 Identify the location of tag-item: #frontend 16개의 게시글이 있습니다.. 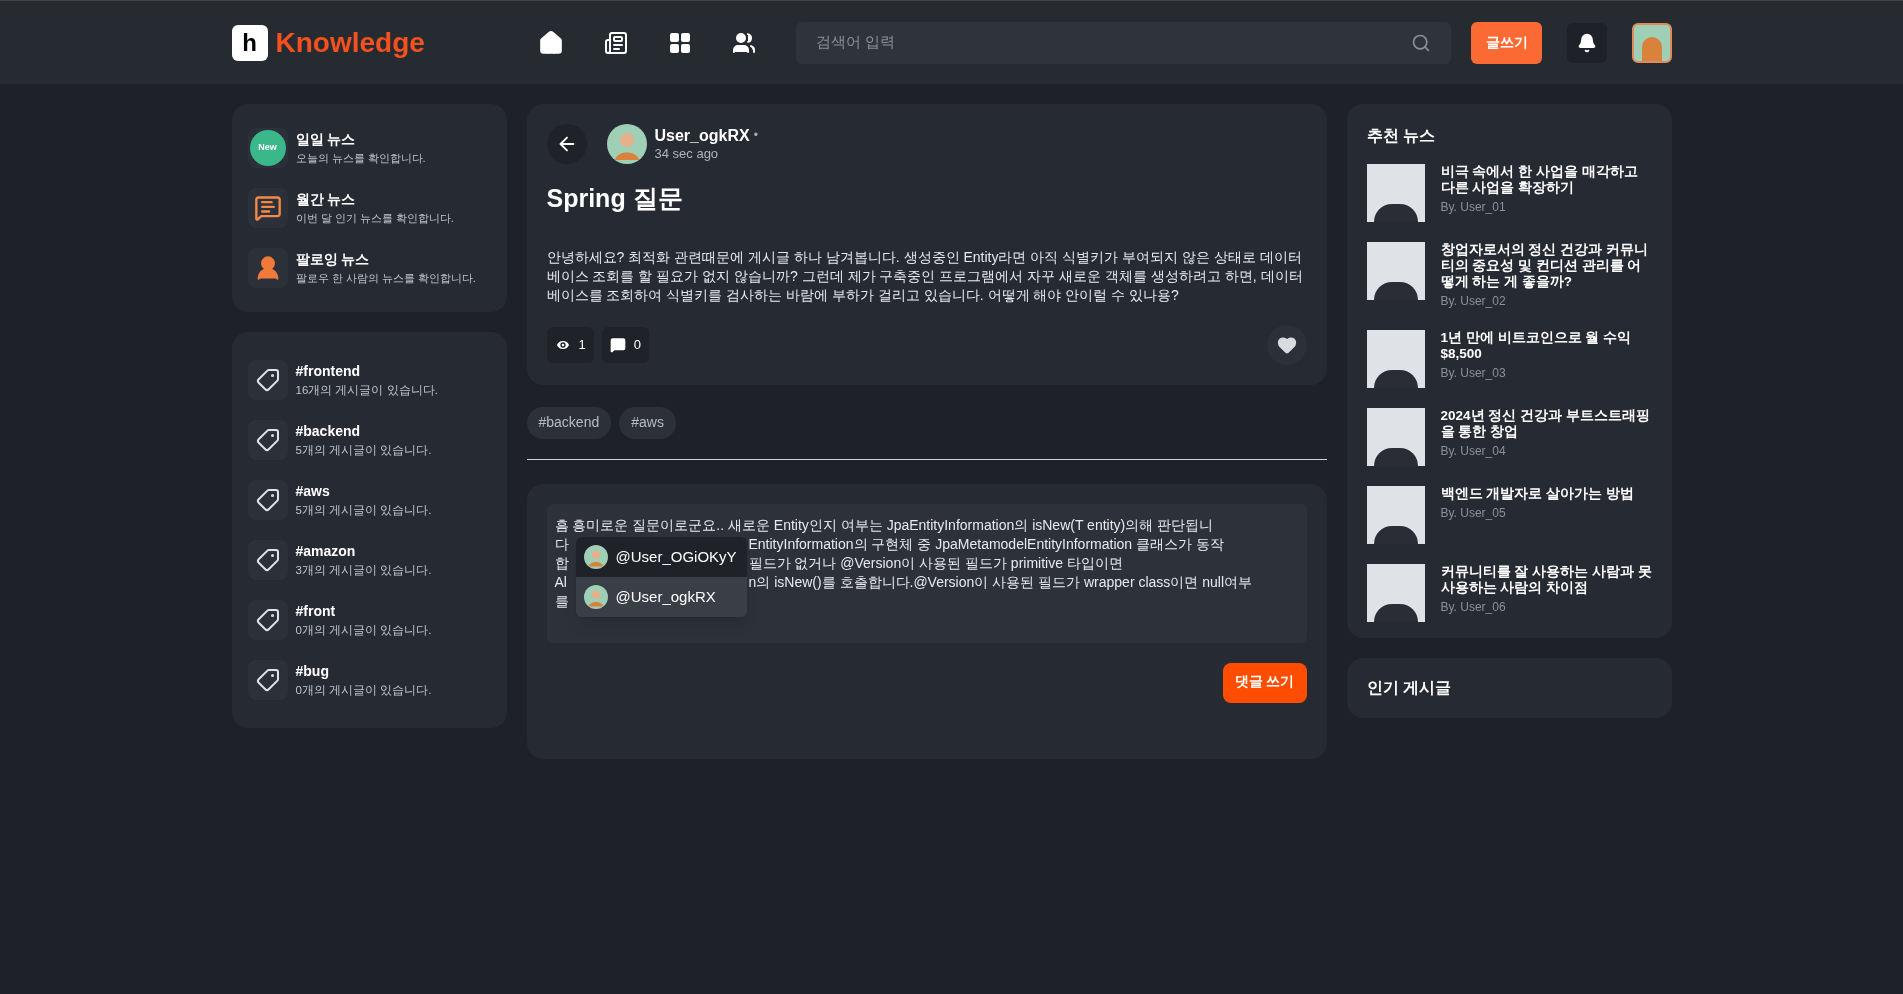
(369, 380).